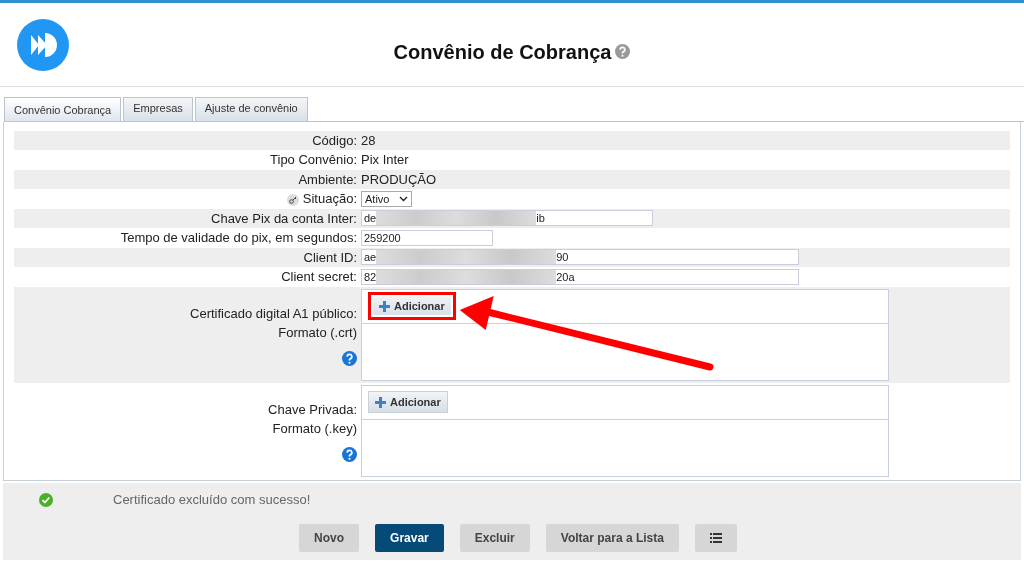  Describe the element at coordinates (387, 198) in the screenshot. I see `status-select: Ativo` at that location.